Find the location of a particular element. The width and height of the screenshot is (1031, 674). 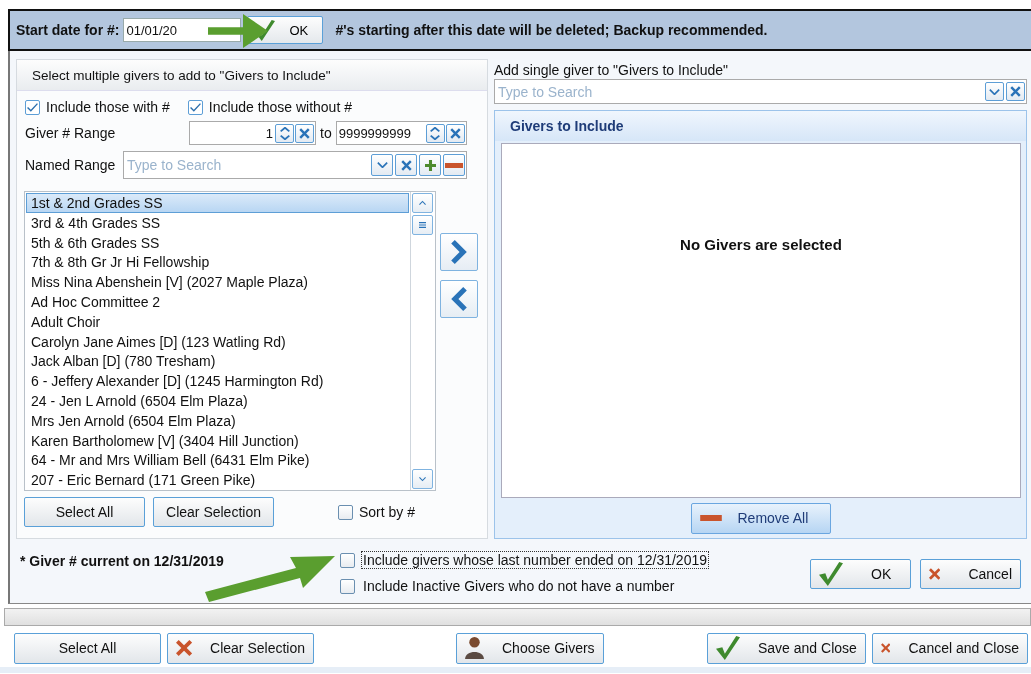

list-item: Jack Alban [D] (780 Tresham) is located at coordinates (217, 361).